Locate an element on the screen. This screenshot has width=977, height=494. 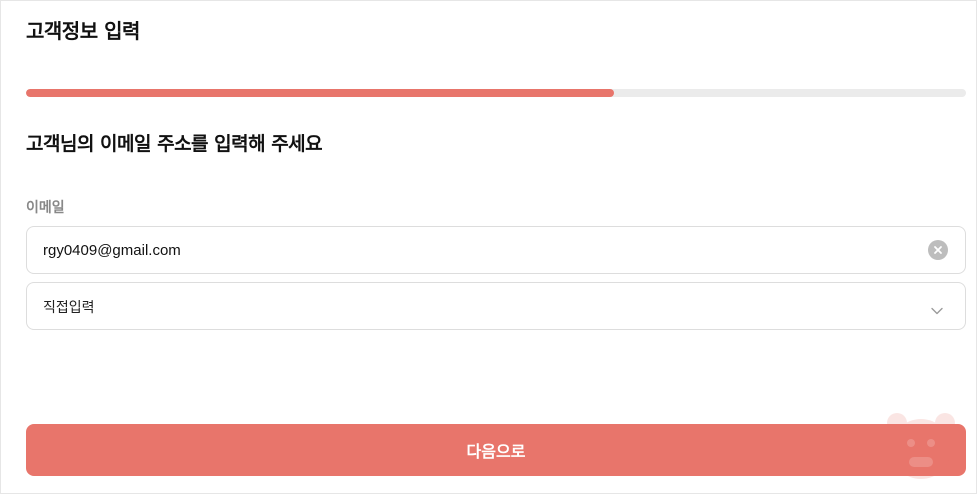
email-domain-select: 직접입력 is located at coordinates (496, 306).